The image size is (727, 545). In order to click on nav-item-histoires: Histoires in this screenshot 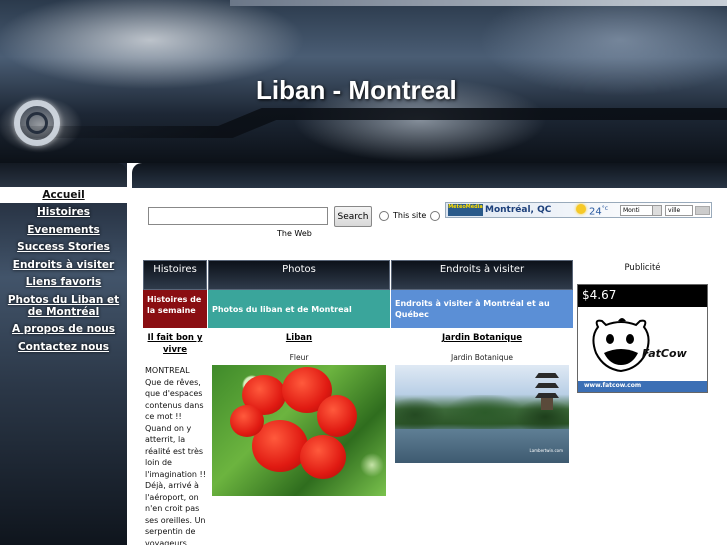, I will do `click(63, 212)`.